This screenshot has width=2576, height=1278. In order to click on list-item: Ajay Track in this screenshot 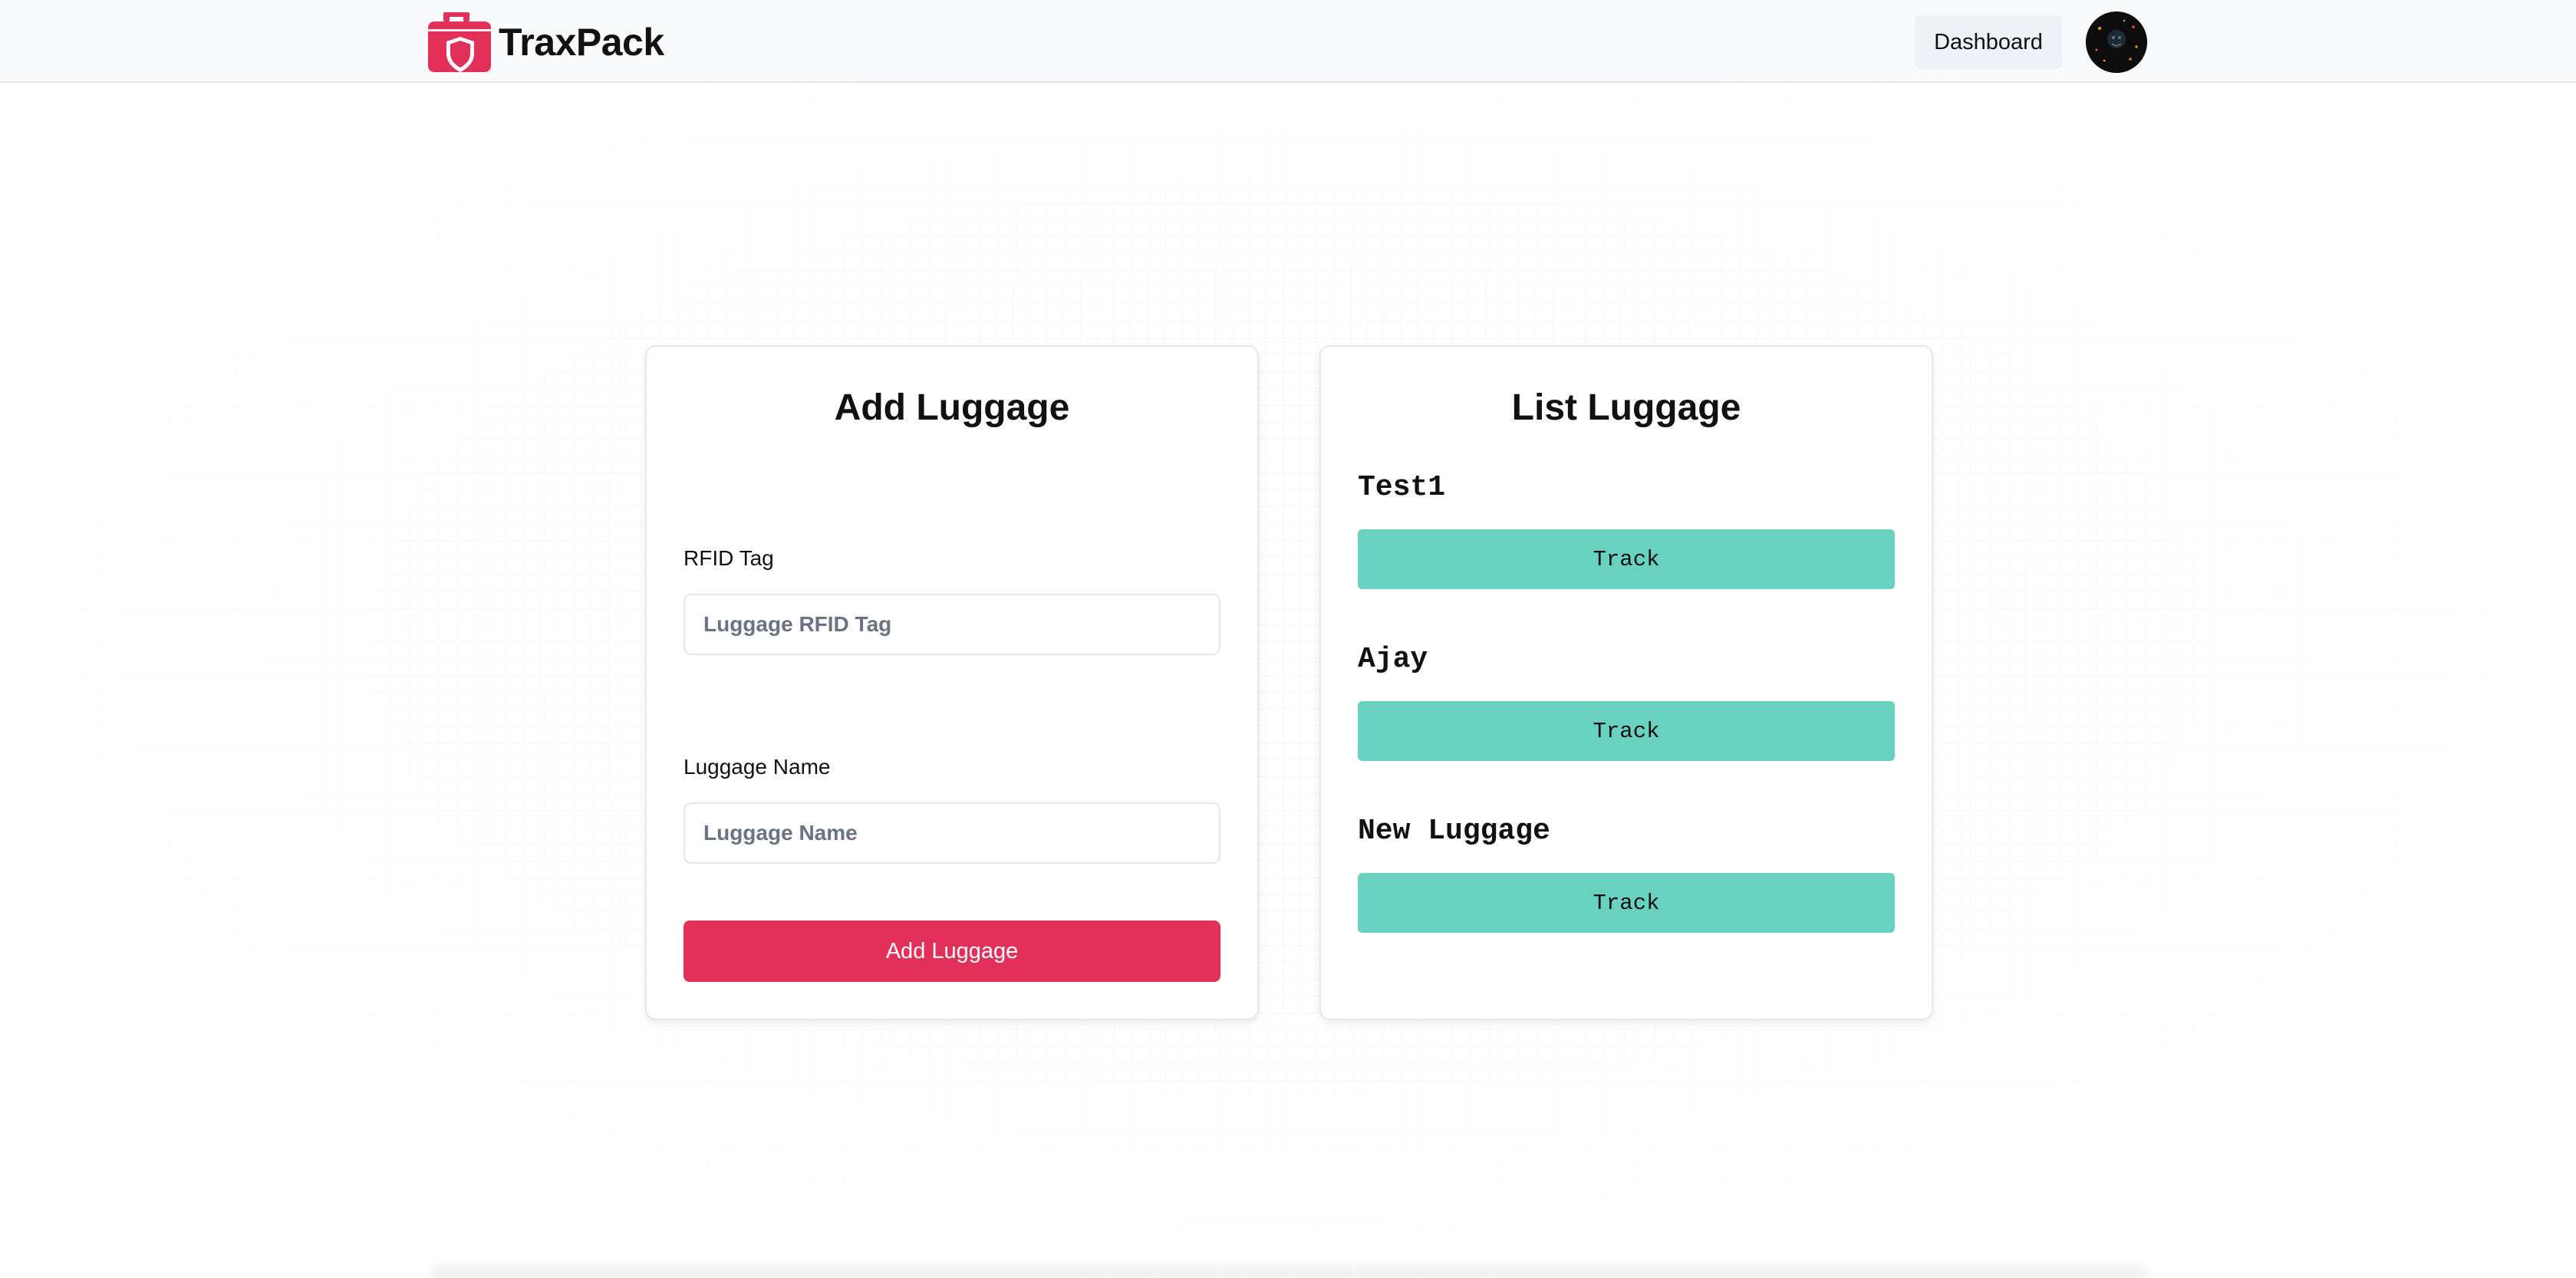, I will do `click(1626, 729)`.